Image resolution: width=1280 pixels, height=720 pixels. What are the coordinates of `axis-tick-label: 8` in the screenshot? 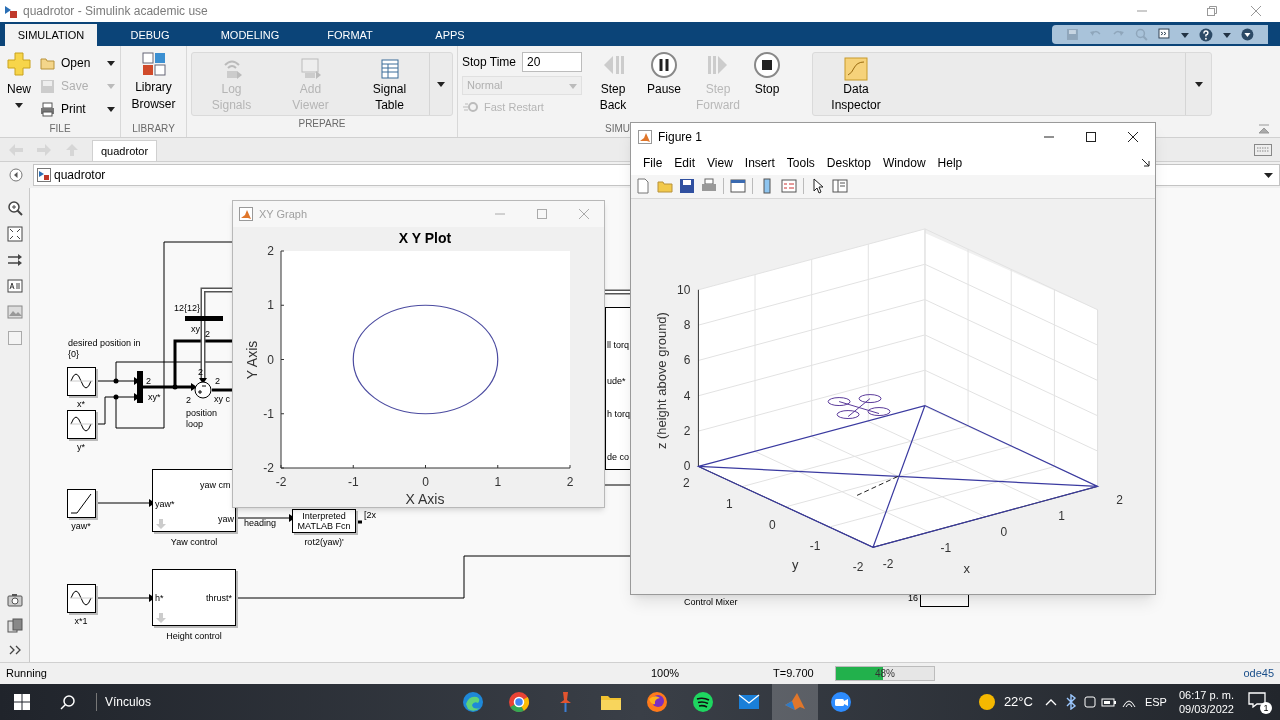 It's located at (687, 324).